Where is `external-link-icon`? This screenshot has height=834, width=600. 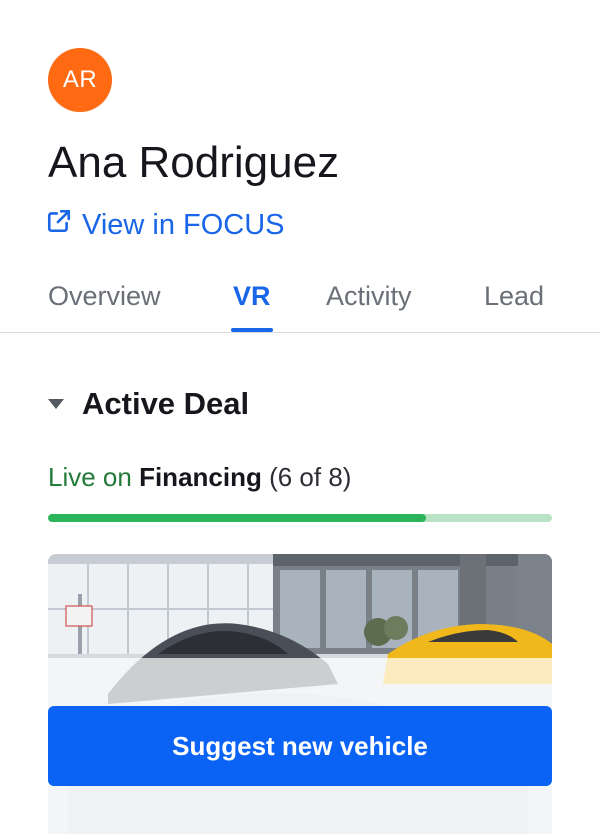
external-link-icon is located at coordinates (59, 225).